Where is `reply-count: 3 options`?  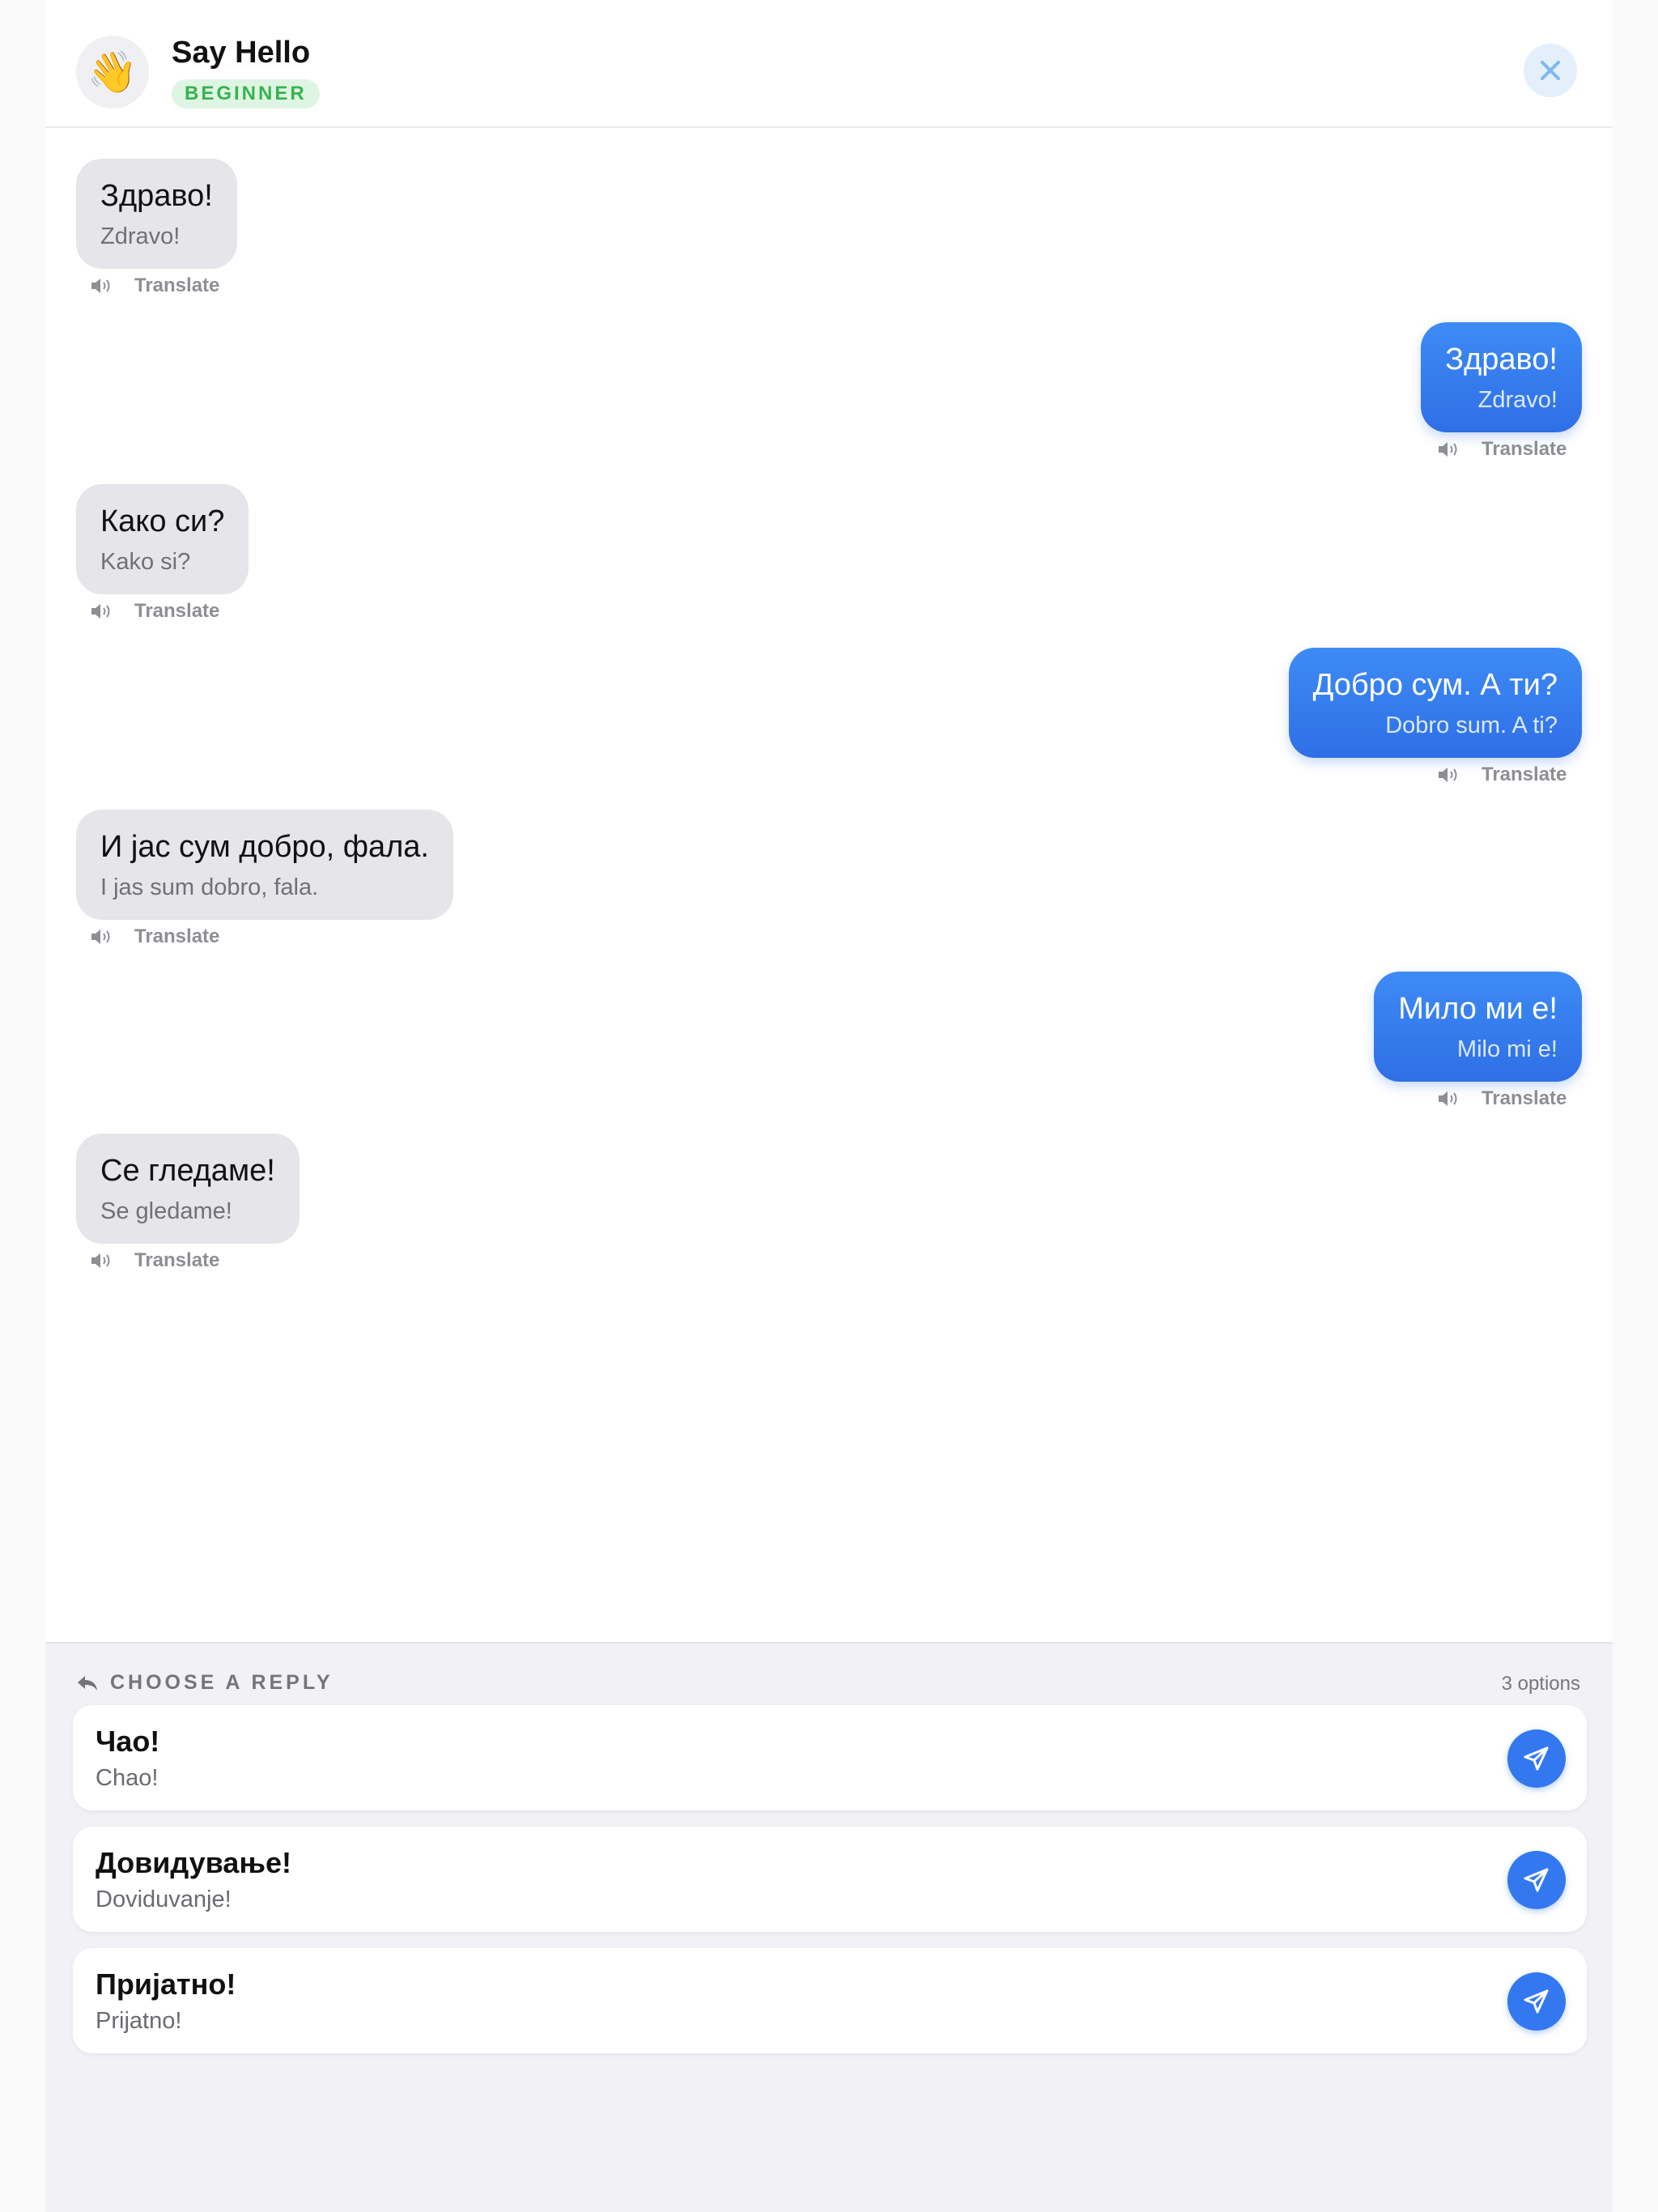 reply-count: 3 options is located at coordinates (1540, 1684).